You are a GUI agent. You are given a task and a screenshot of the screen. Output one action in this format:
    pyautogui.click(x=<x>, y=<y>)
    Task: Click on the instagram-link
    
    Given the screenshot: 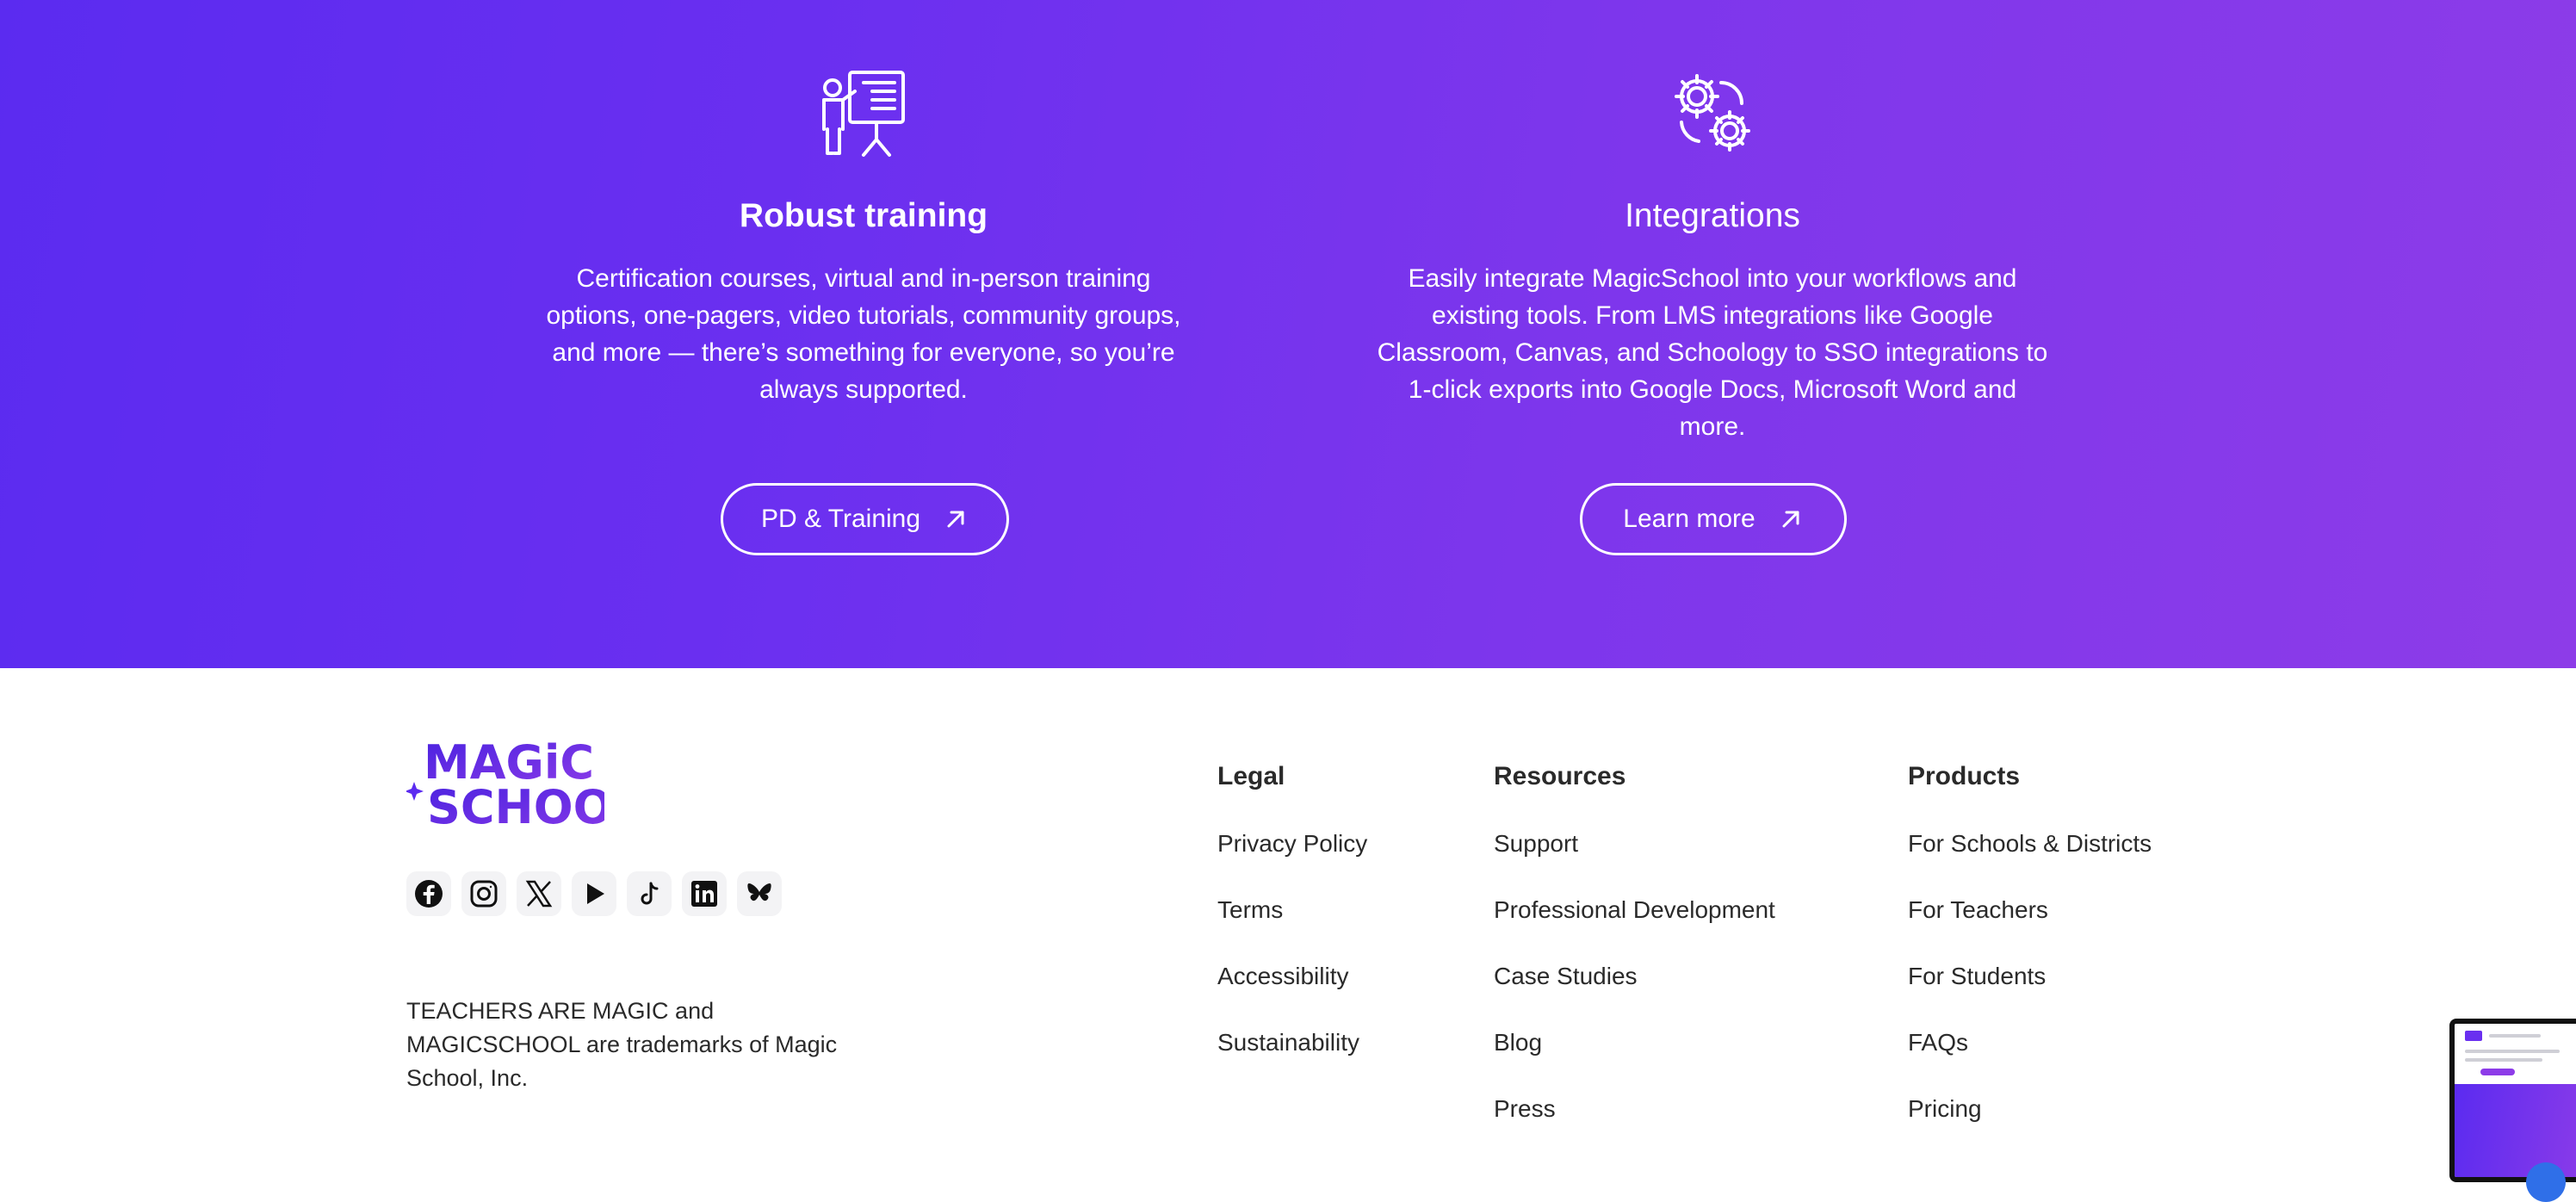 What is the action you would take?
    pyautogui.click(x=484, y=894)
    